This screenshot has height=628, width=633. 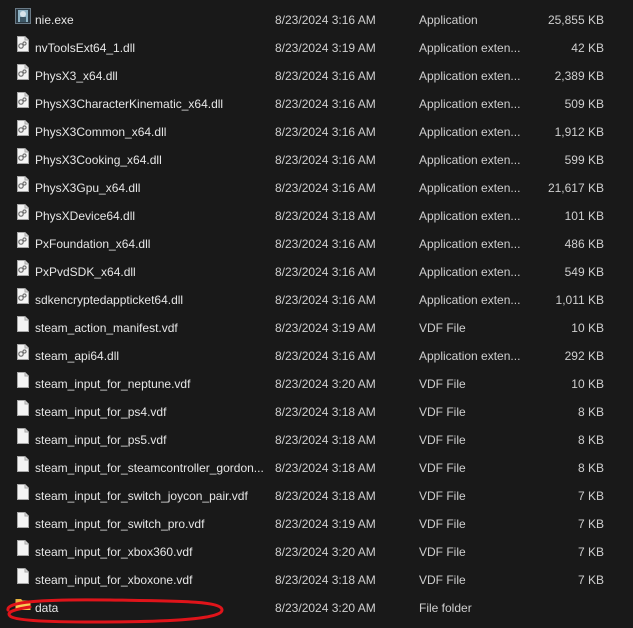 I want to click on file-name: PhysXDevice64.dll, so click(x=85, y=216).